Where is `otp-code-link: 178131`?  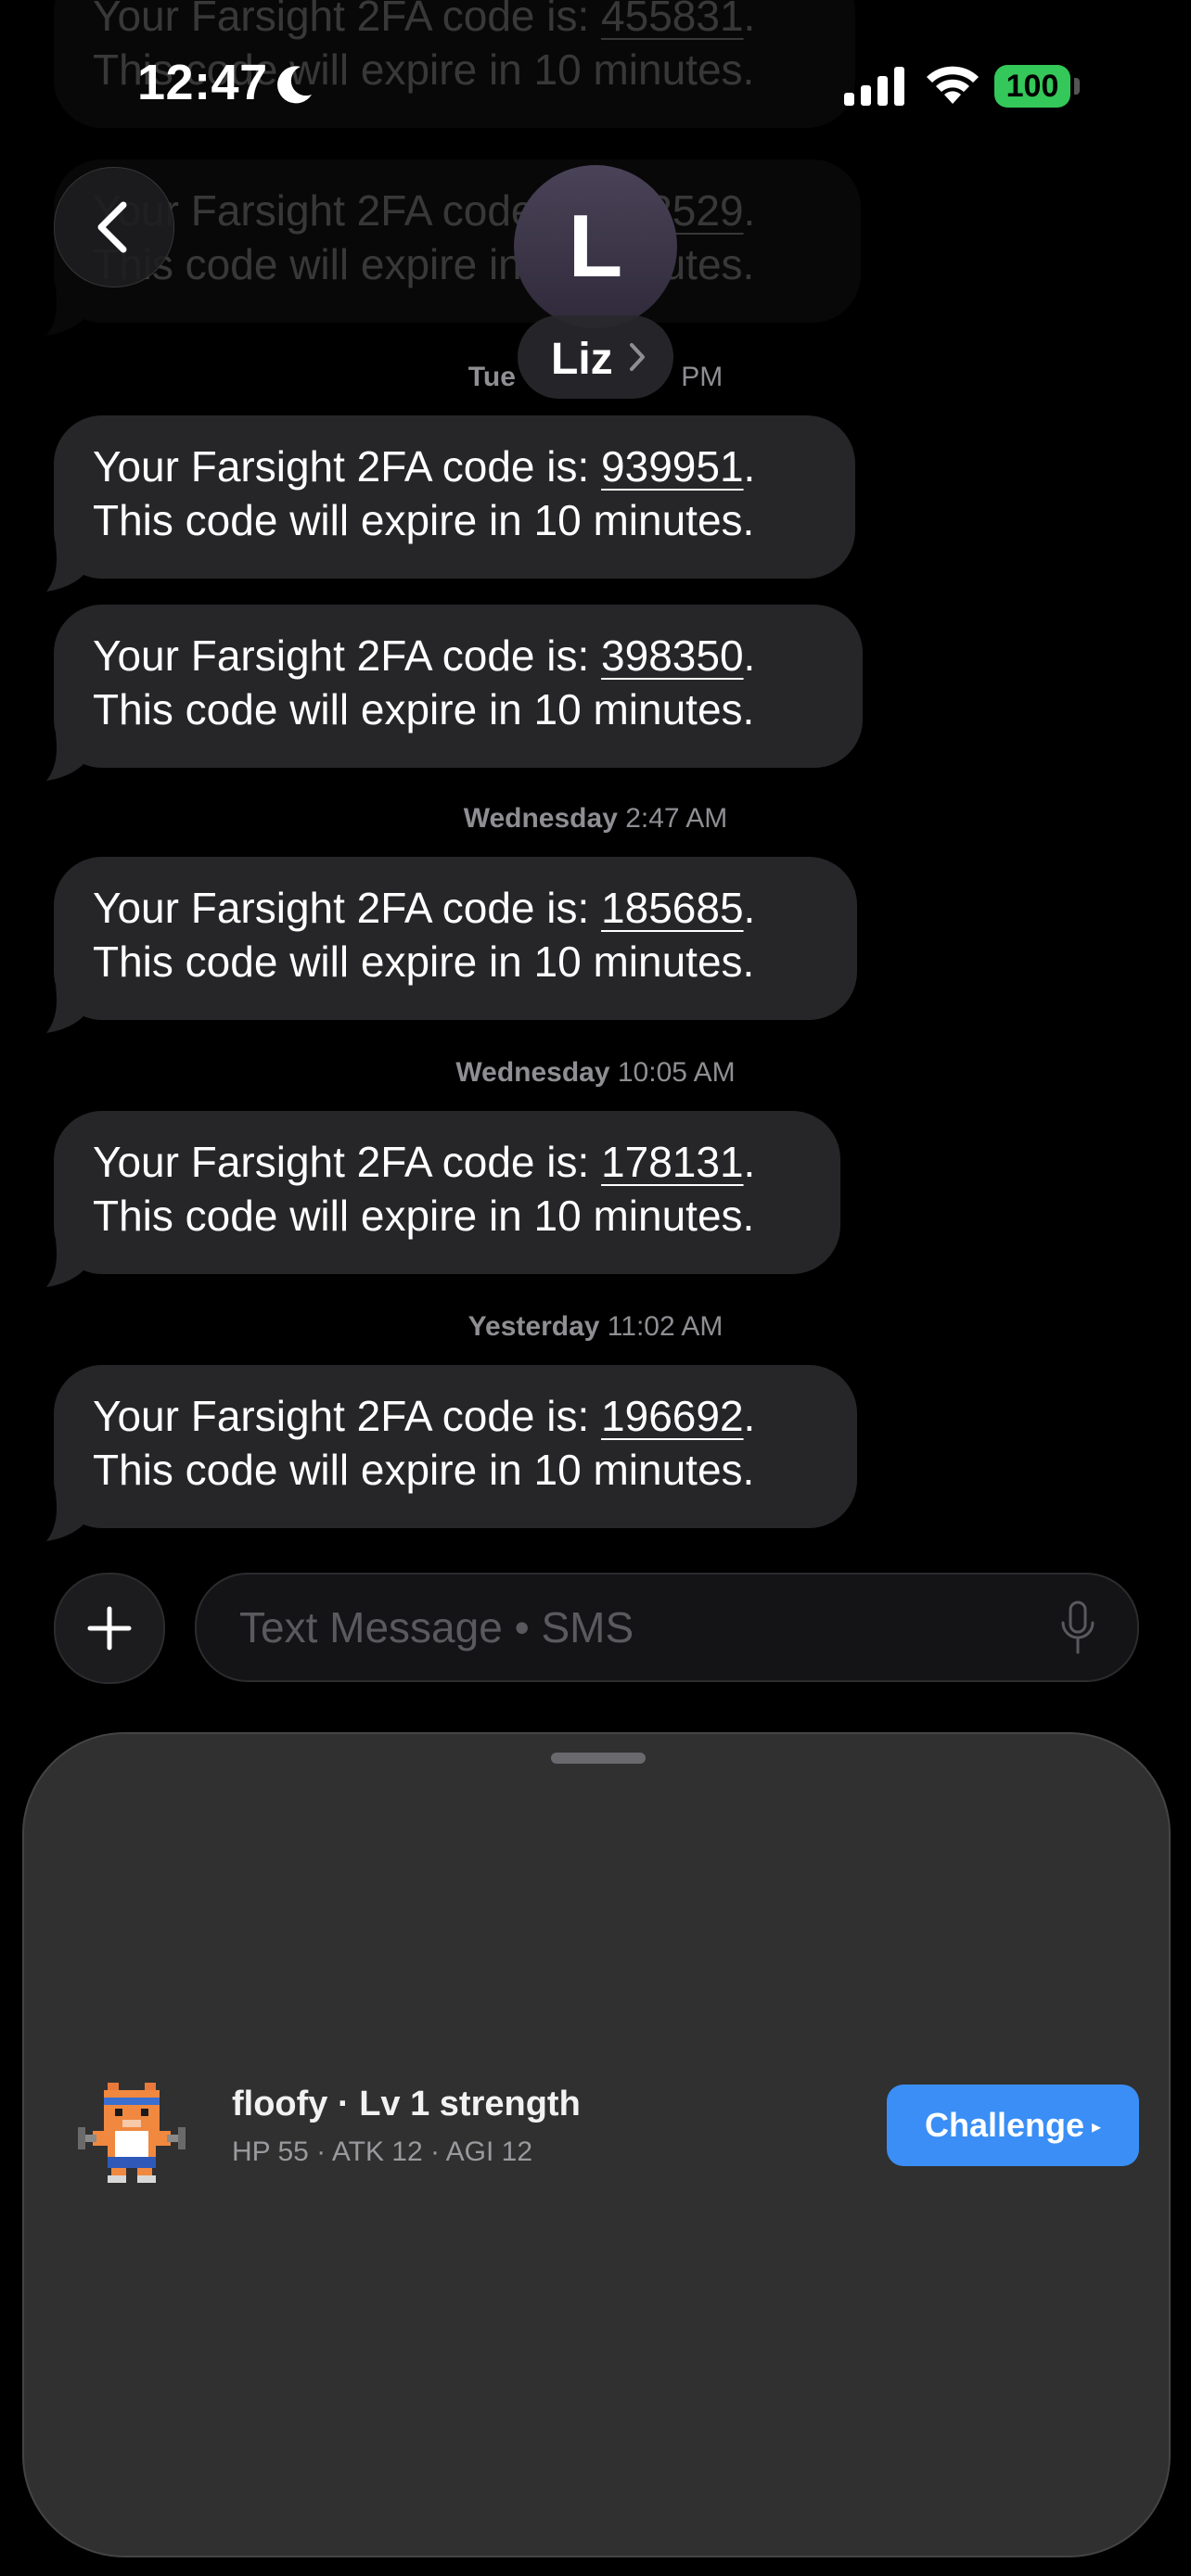
otp-code-link: 178131 is located at coordinates (673, 1162).